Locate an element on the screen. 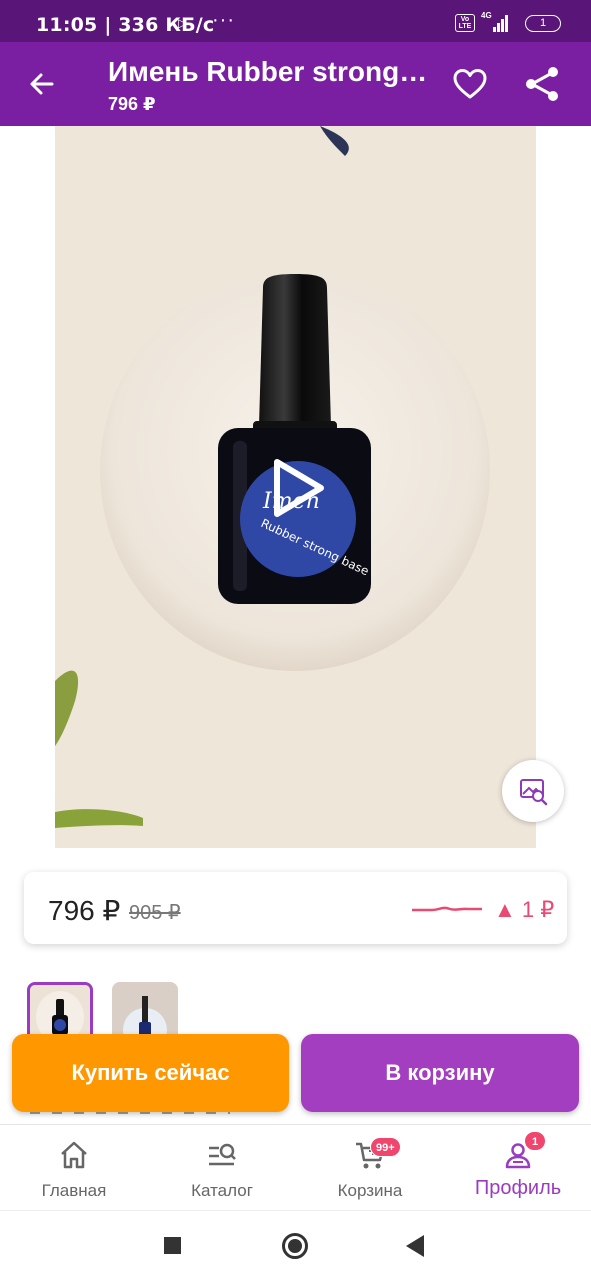  recents-icon is located at coordinates (172, 1245).